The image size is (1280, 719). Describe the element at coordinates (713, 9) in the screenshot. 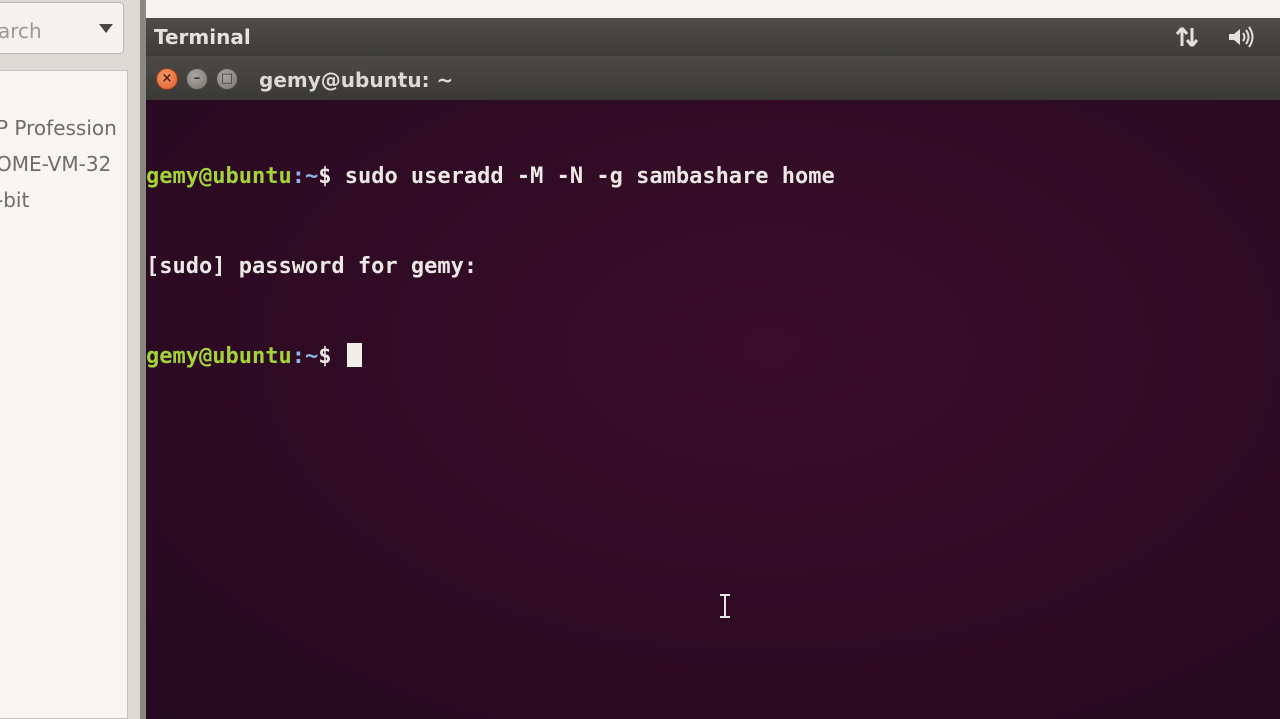

I see `host-top-strip` at that location.